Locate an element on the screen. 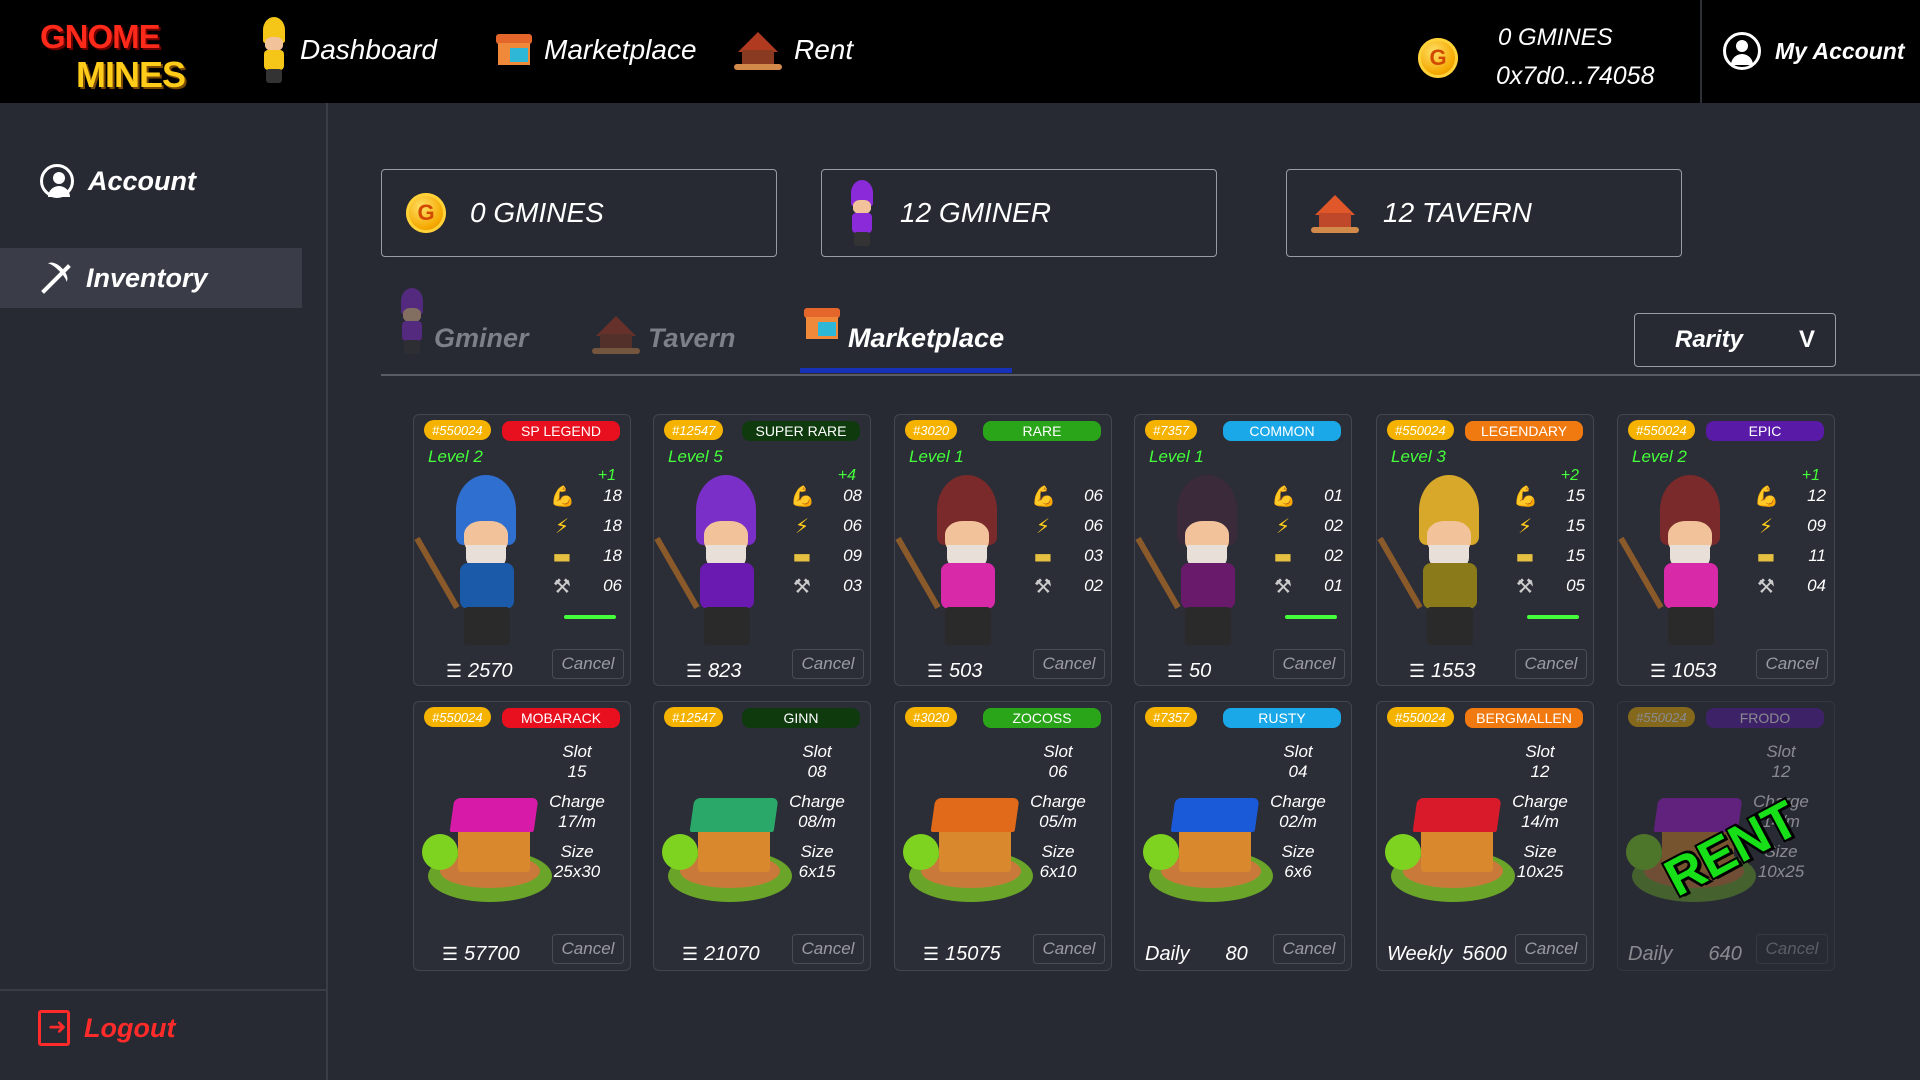  rarity-filter-dropdown: Rarity V is located at coordinates (1735, 340).